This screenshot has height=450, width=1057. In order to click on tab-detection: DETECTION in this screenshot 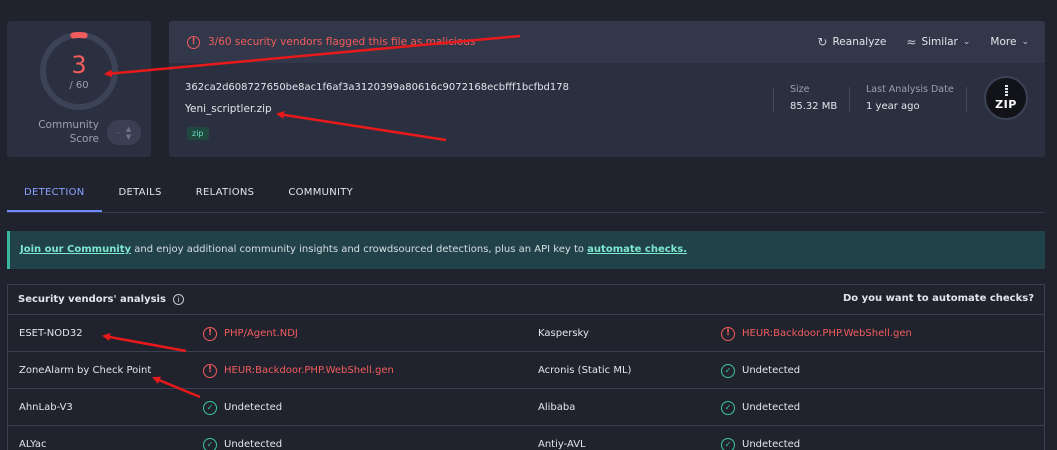, I will do `click(54, 197)`.